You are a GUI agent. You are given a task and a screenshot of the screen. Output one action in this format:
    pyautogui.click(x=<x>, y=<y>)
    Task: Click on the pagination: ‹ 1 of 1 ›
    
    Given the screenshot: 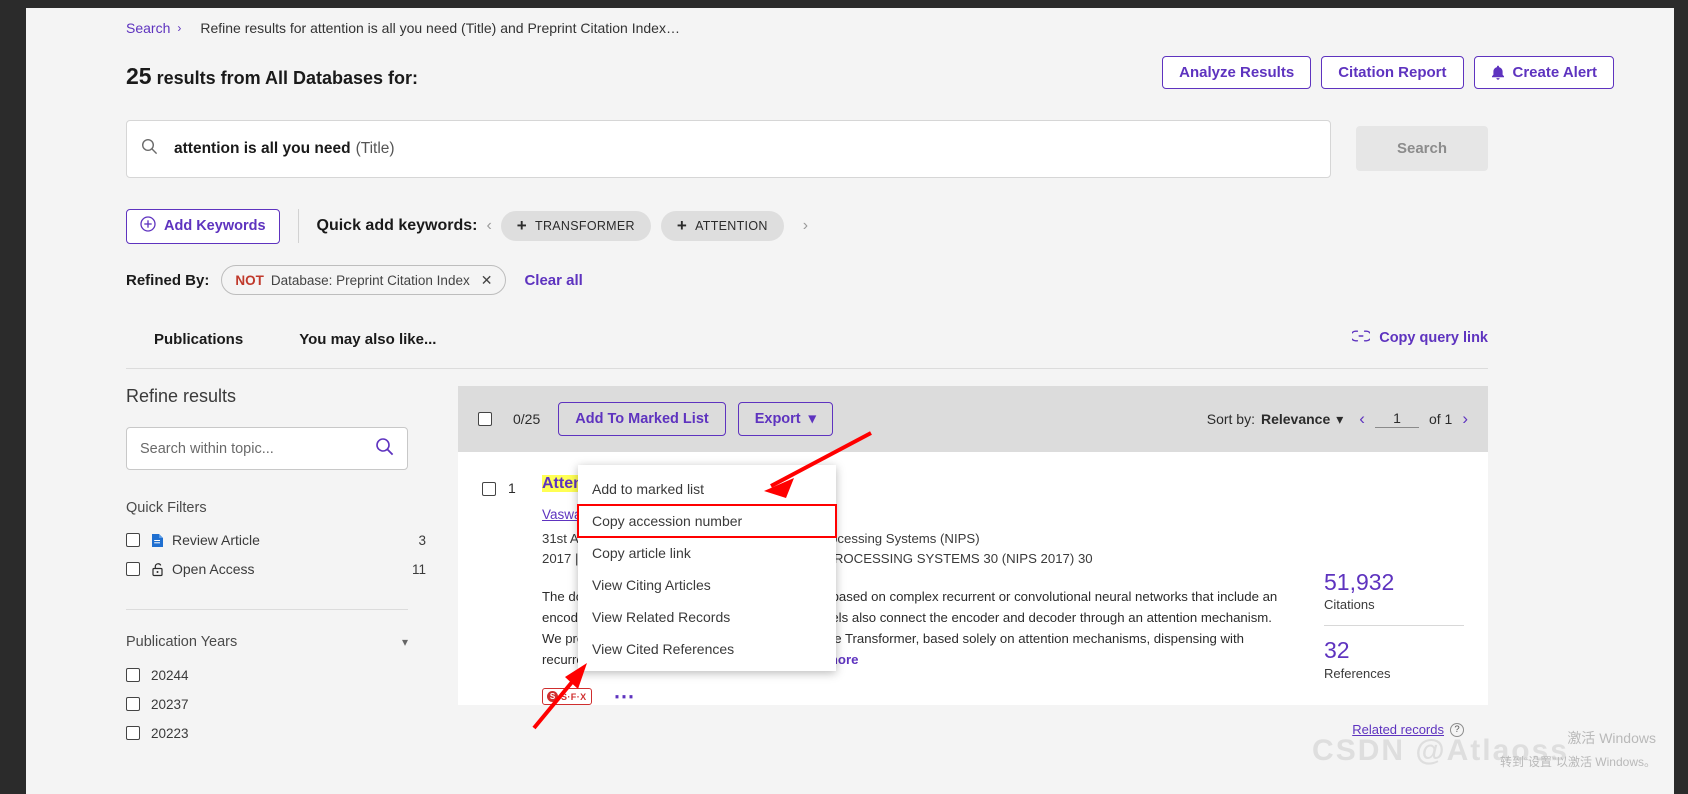 What is the action you would take?
    pyautogui.click(x=1413, y=419)
    